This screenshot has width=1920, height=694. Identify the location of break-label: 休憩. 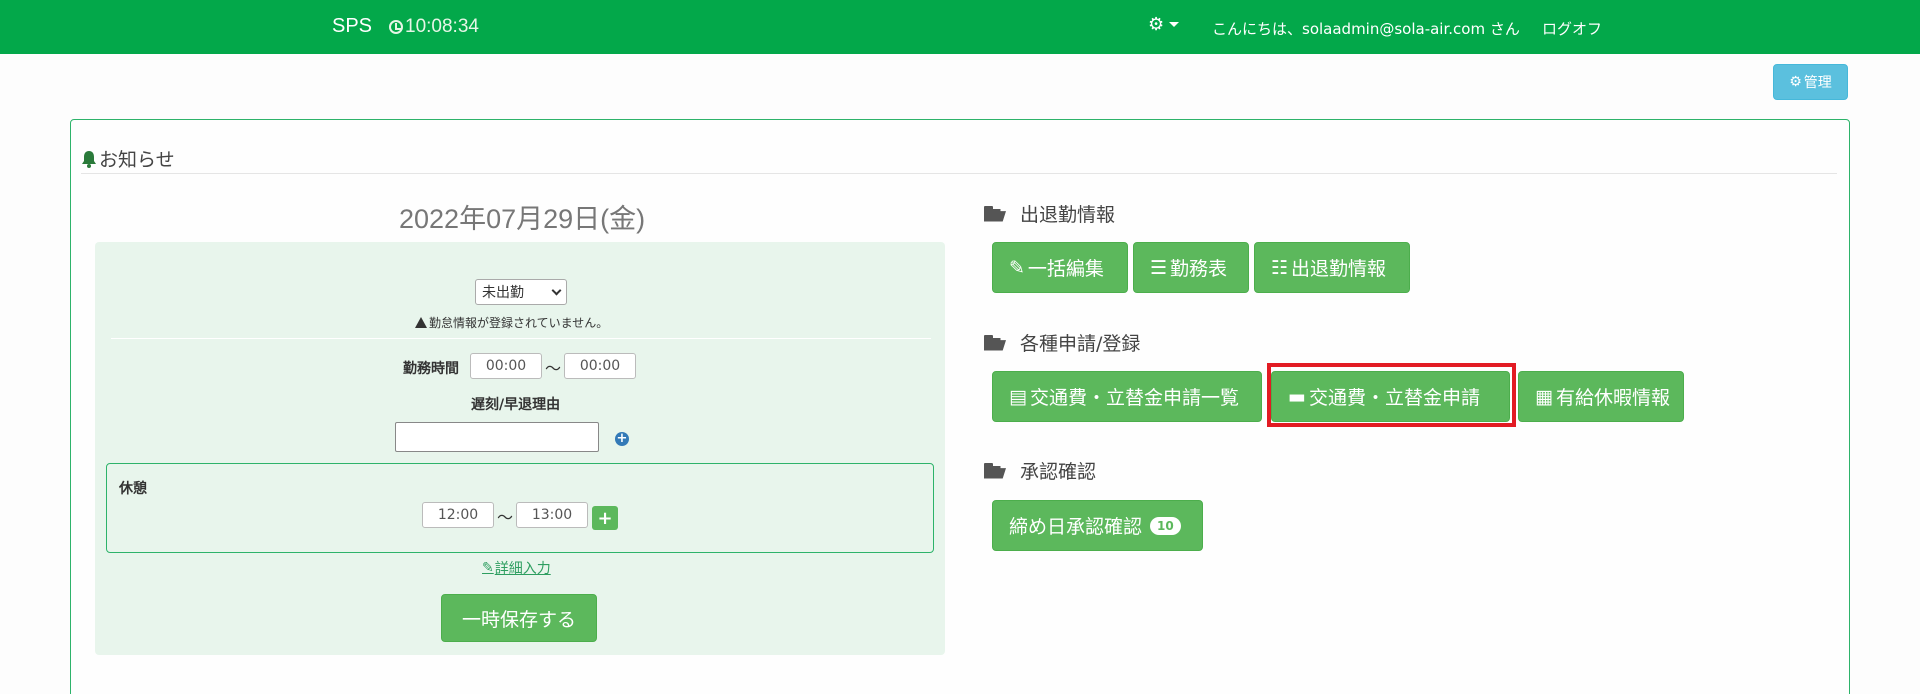
(133, 489).